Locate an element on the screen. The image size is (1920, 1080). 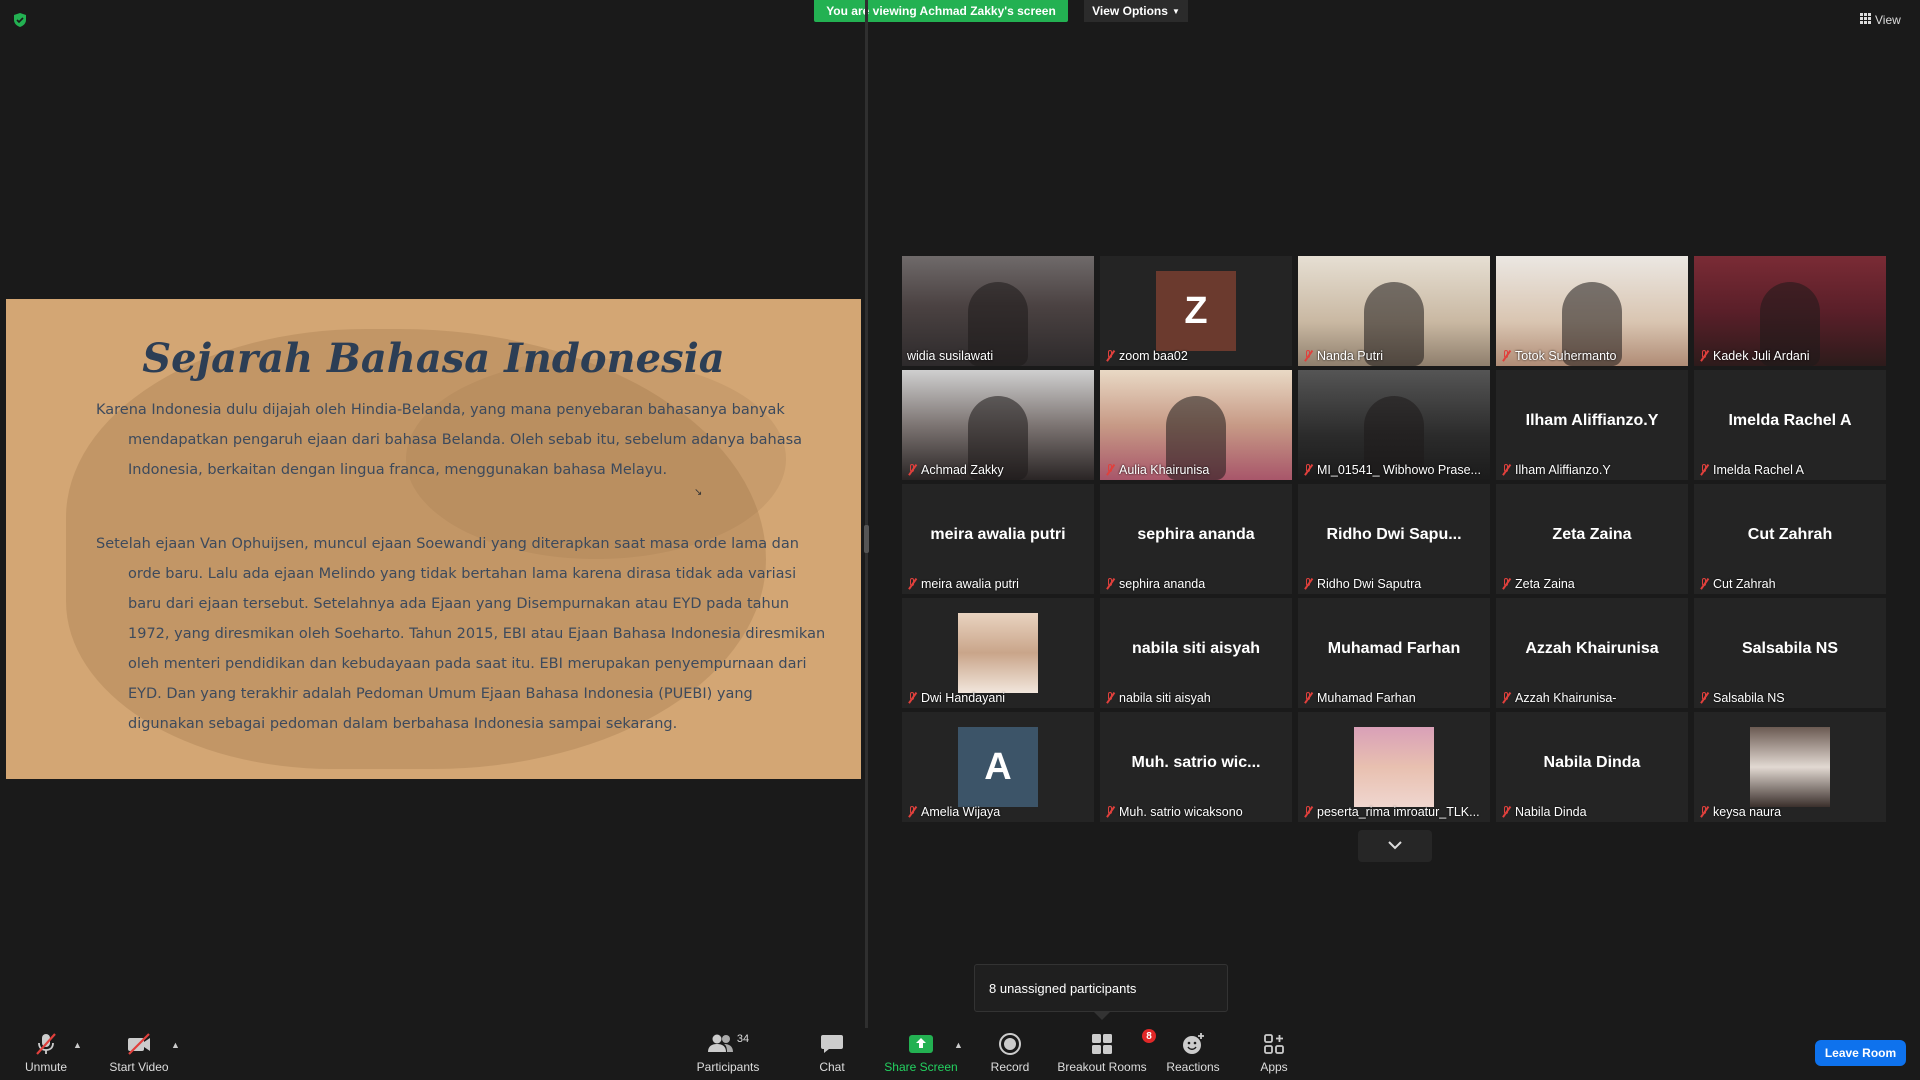
view-options-button: View Options ▼ is located at coordinates (1136, 11).